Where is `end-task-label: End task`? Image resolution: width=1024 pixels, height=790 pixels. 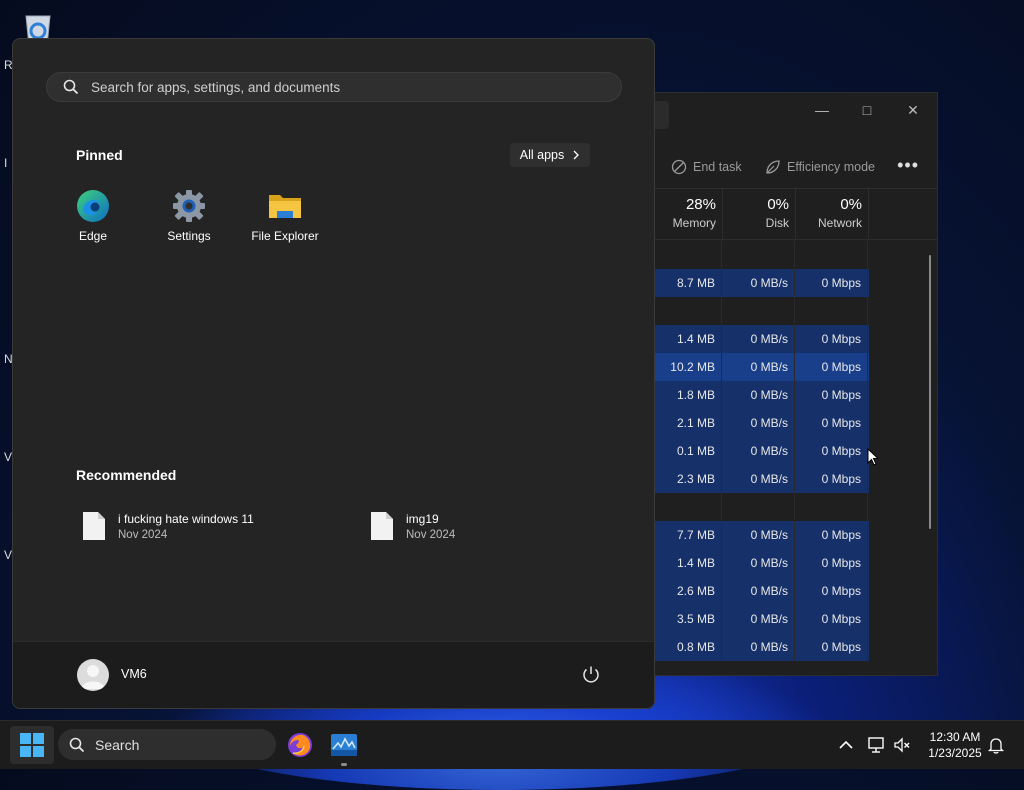 end-task-label: End task is located at coordinates (717, 167).